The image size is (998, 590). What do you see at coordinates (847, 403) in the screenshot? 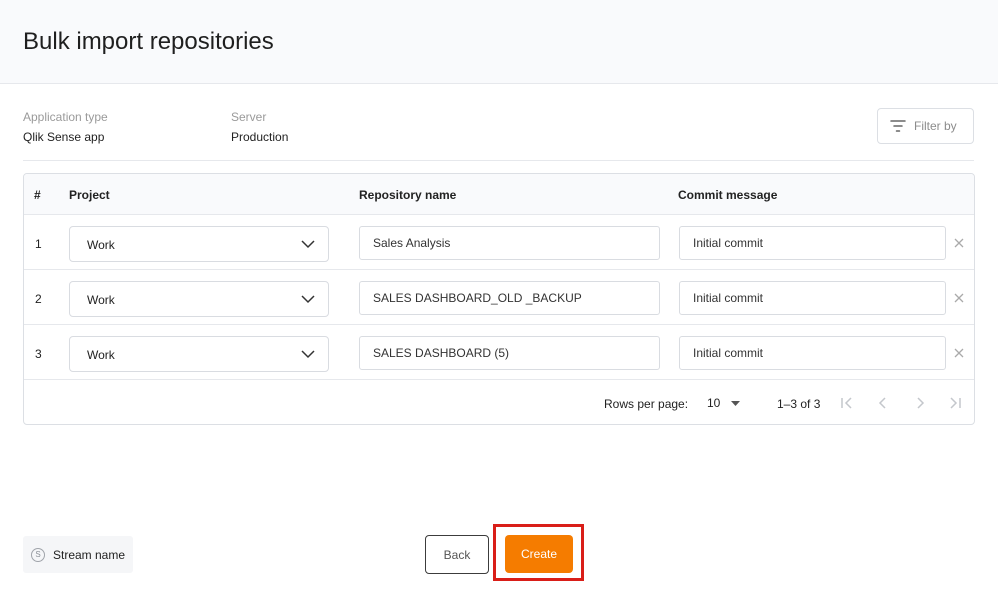
I see `first-page-icon` at bounding box center [847, 403].